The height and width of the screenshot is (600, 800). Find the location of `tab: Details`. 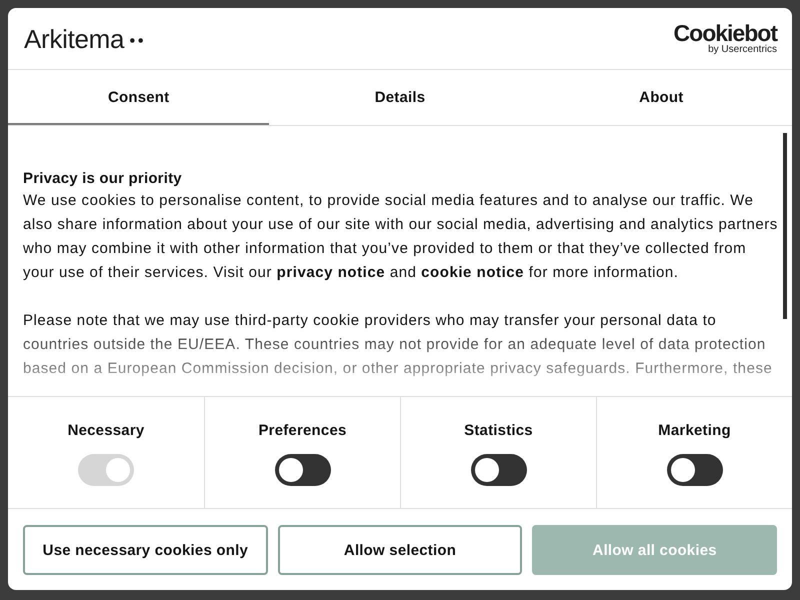

tab: Details is located at coordinates (400, 97).